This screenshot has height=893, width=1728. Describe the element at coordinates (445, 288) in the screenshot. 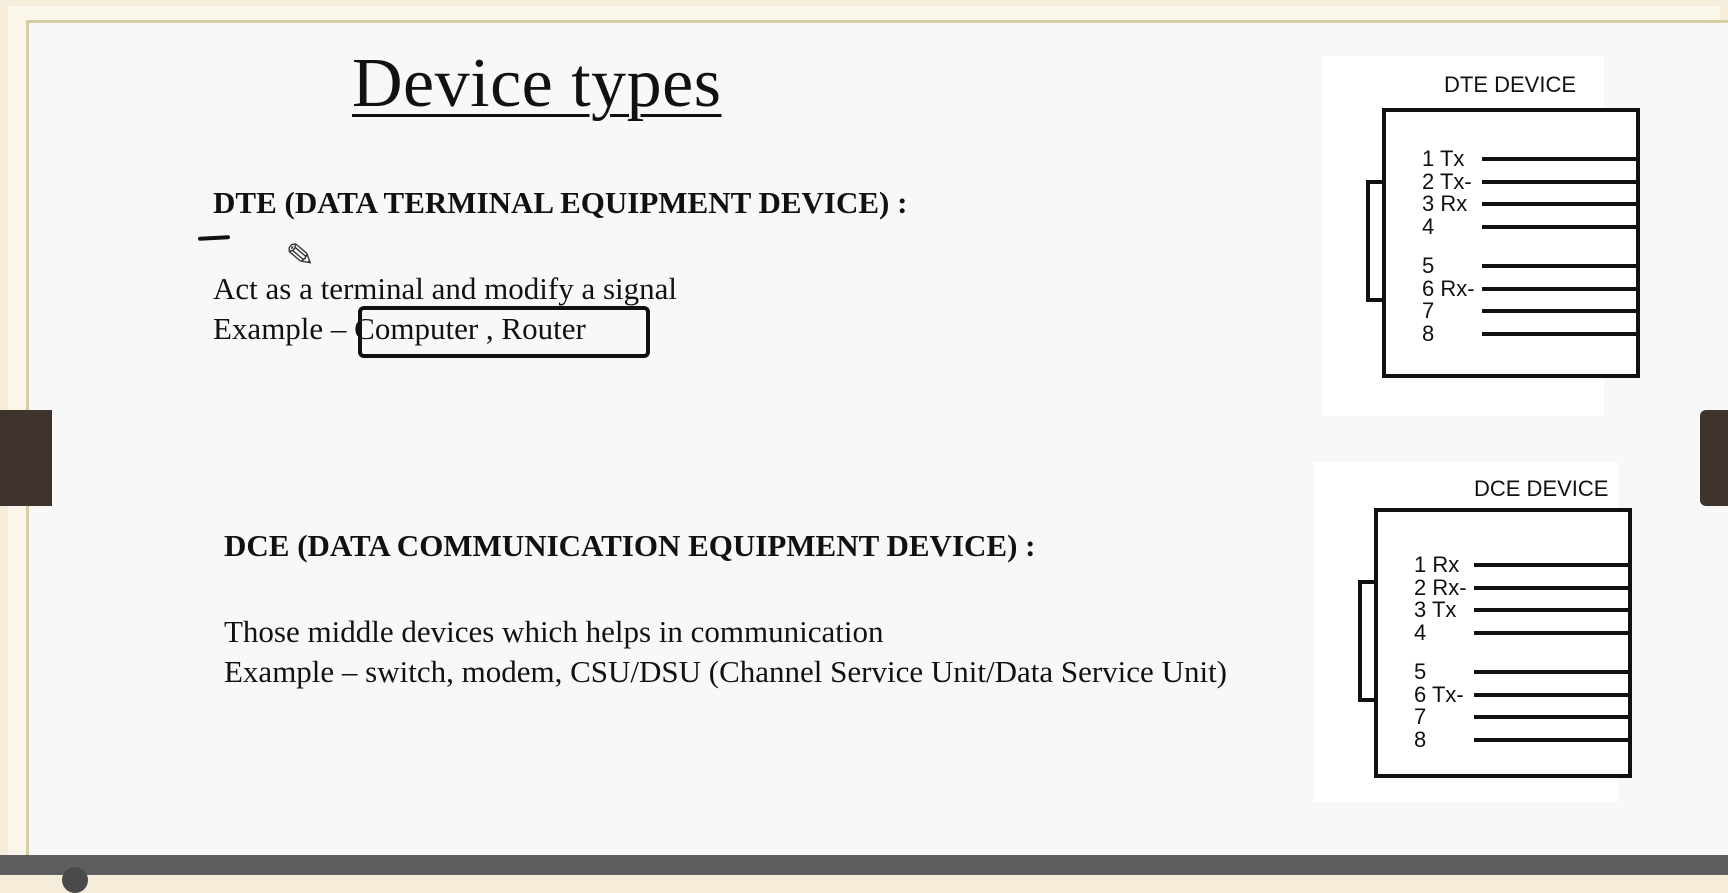

I see `dte-description: Act as a terminal and modify a signal` at that location.